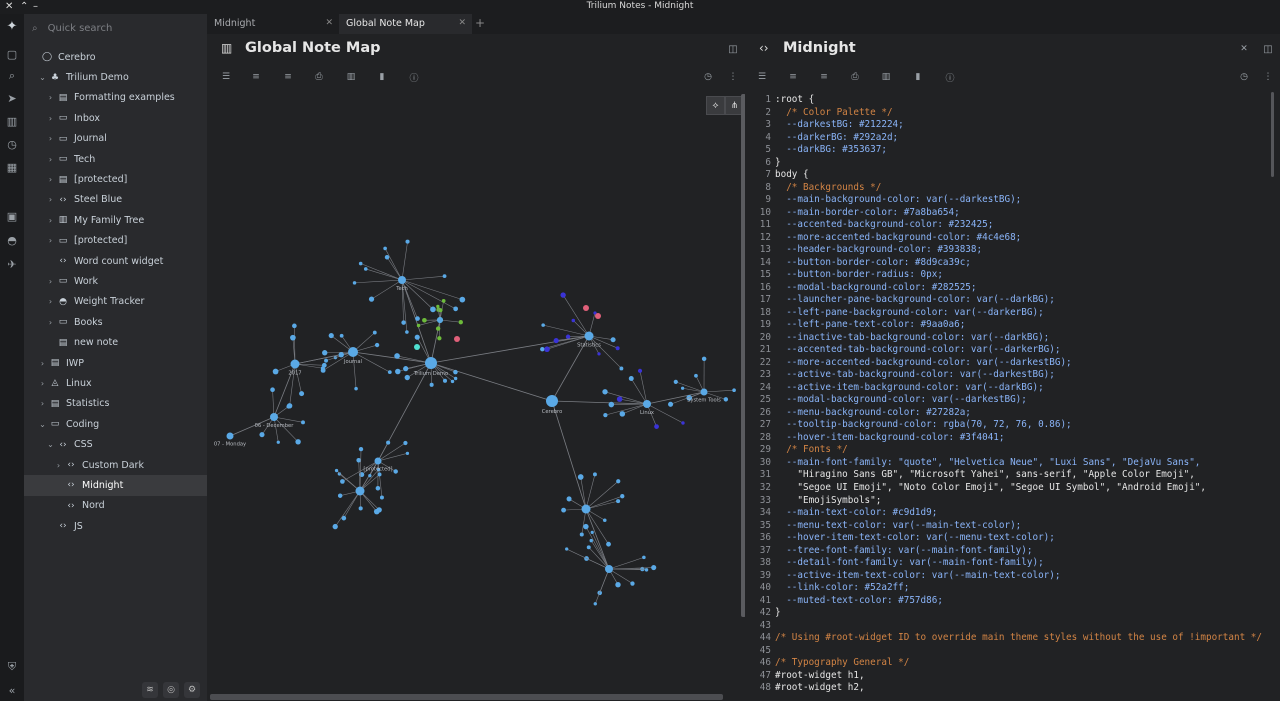 This screenshot has height=701, width=1280. Describe the element at coordinates (1272, 134) in the screenshot. I see `code-scrollbar` at that location.